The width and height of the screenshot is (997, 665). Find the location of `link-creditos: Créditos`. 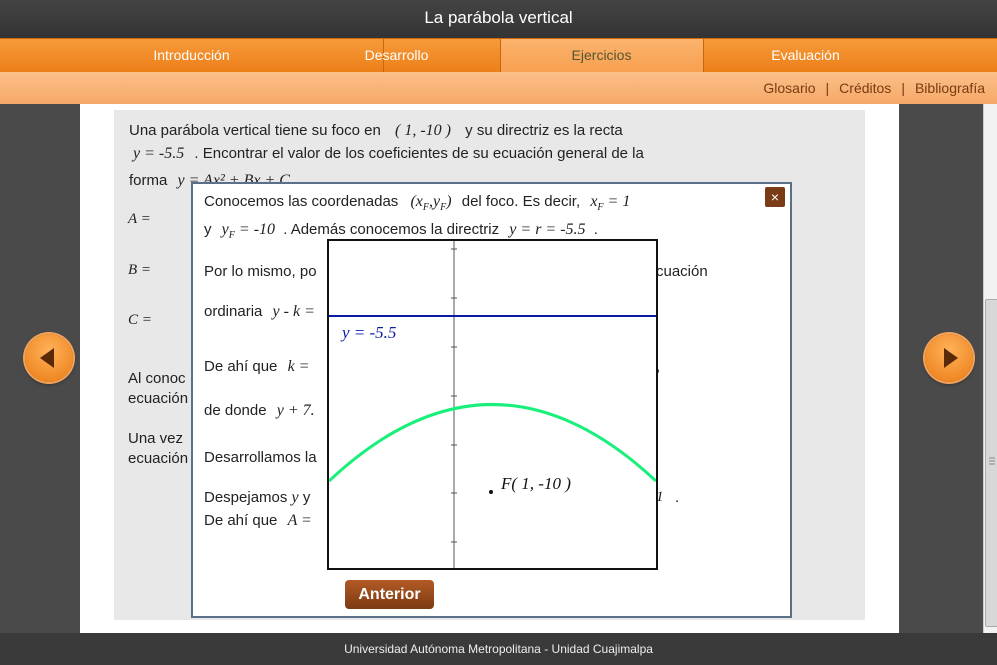

link-creditos: Créditos is located at coordinates (865, 88).